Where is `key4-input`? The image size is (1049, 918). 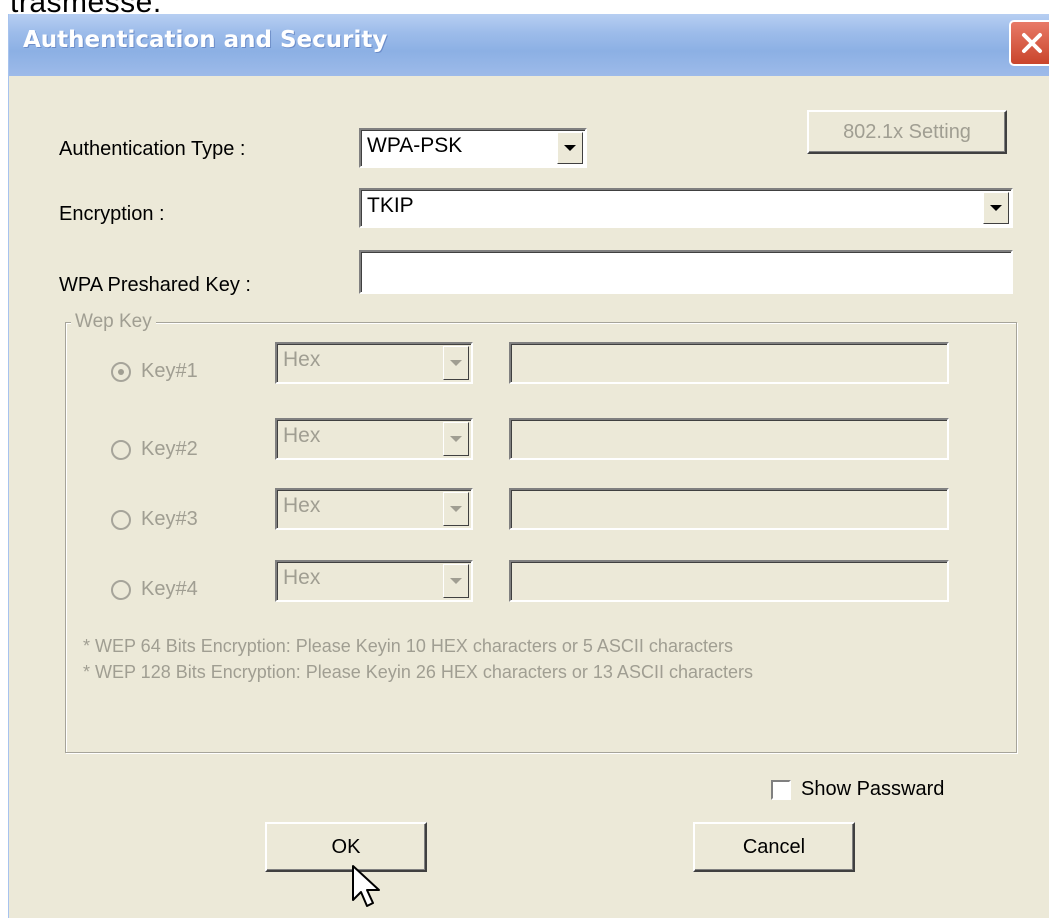 key4-input is located at coordinates (729, 581).